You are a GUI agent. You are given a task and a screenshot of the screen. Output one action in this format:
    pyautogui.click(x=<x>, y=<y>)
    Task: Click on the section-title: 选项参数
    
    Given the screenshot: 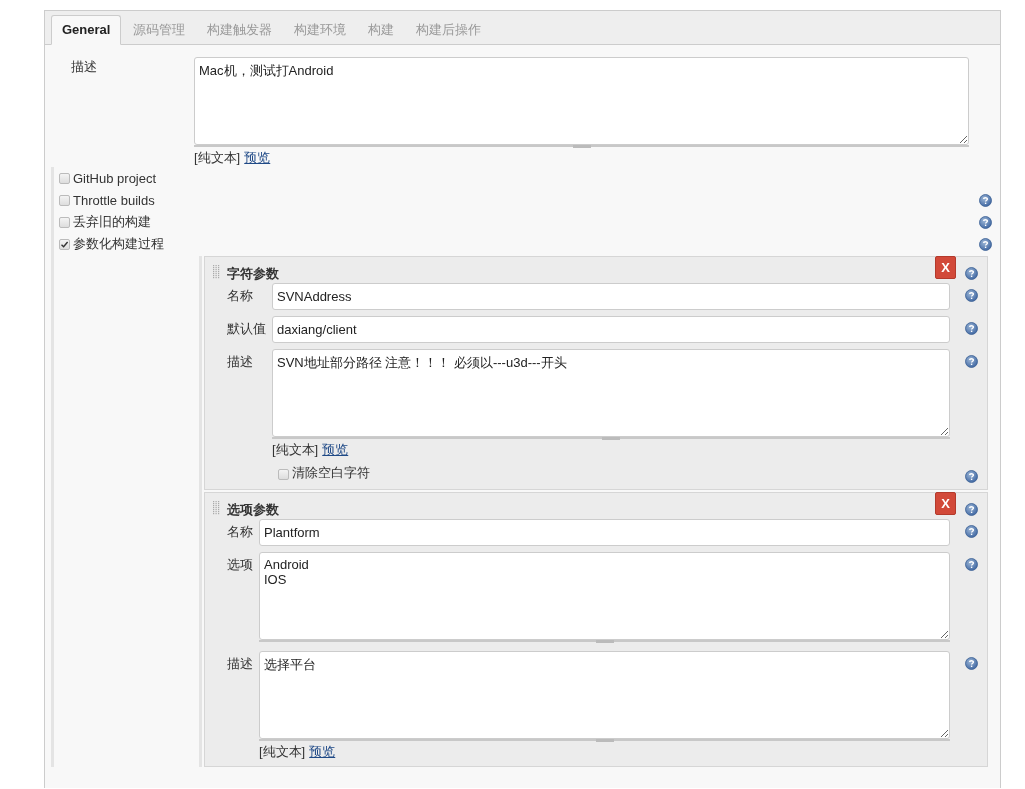 What is the action you would take?
    pyautogui.click(x=253, y=510)
    